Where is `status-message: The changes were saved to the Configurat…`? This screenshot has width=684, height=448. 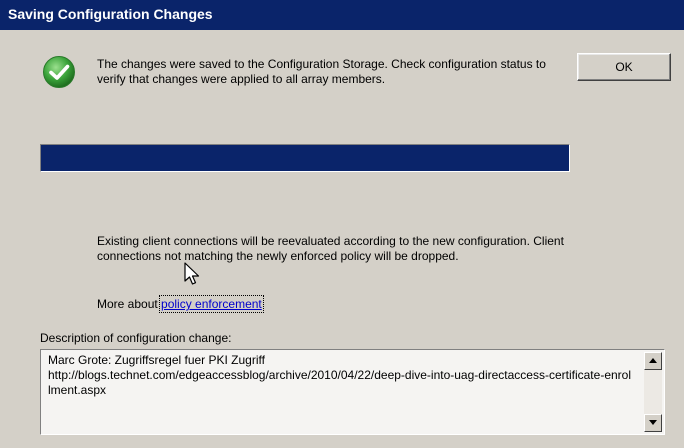
status-message: The changes were saved to the Configurat… is located at coordinates (321, 71).